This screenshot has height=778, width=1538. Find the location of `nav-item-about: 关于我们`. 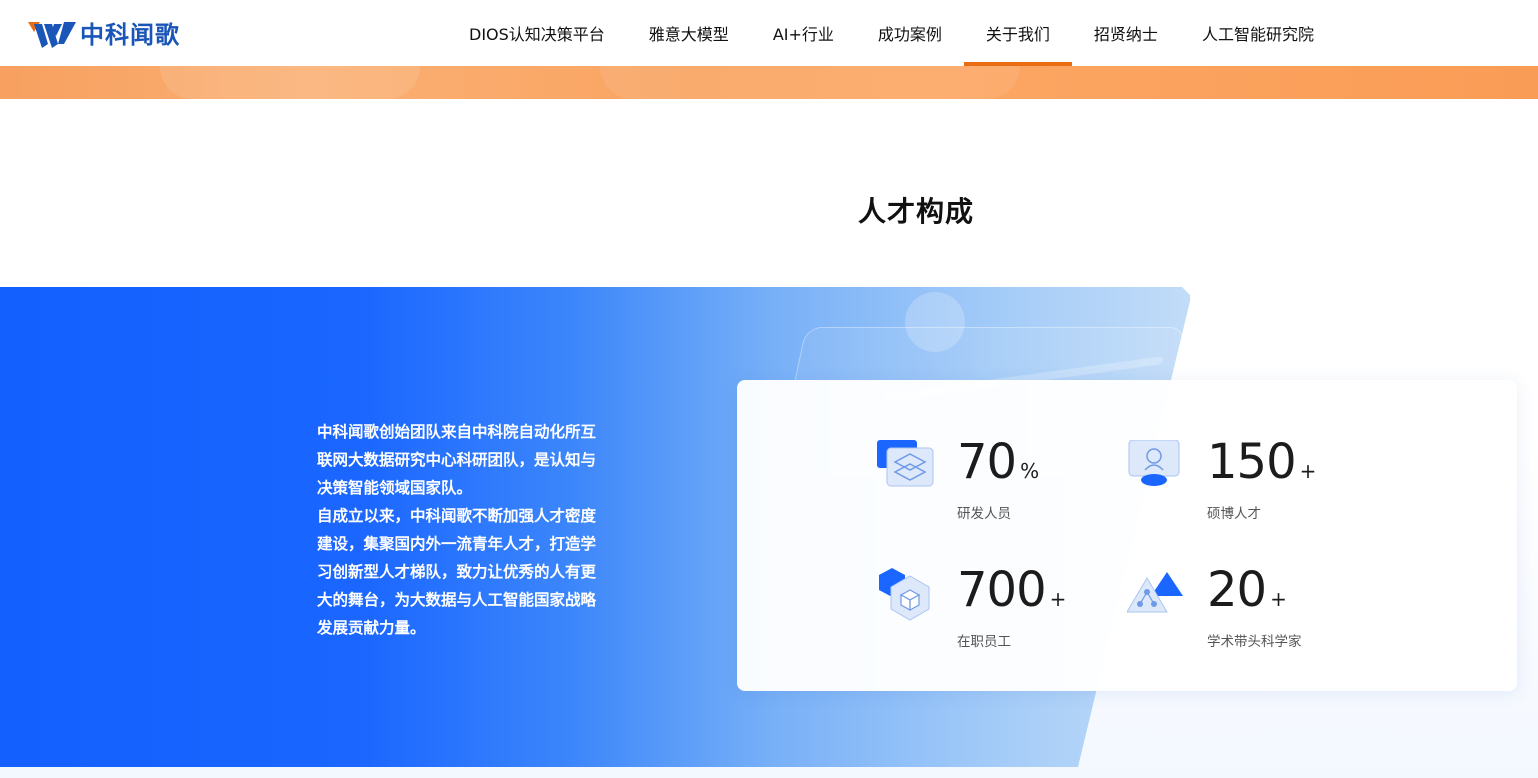

nav-item-about: 关于我们 is located at coordinates (1017, 33).